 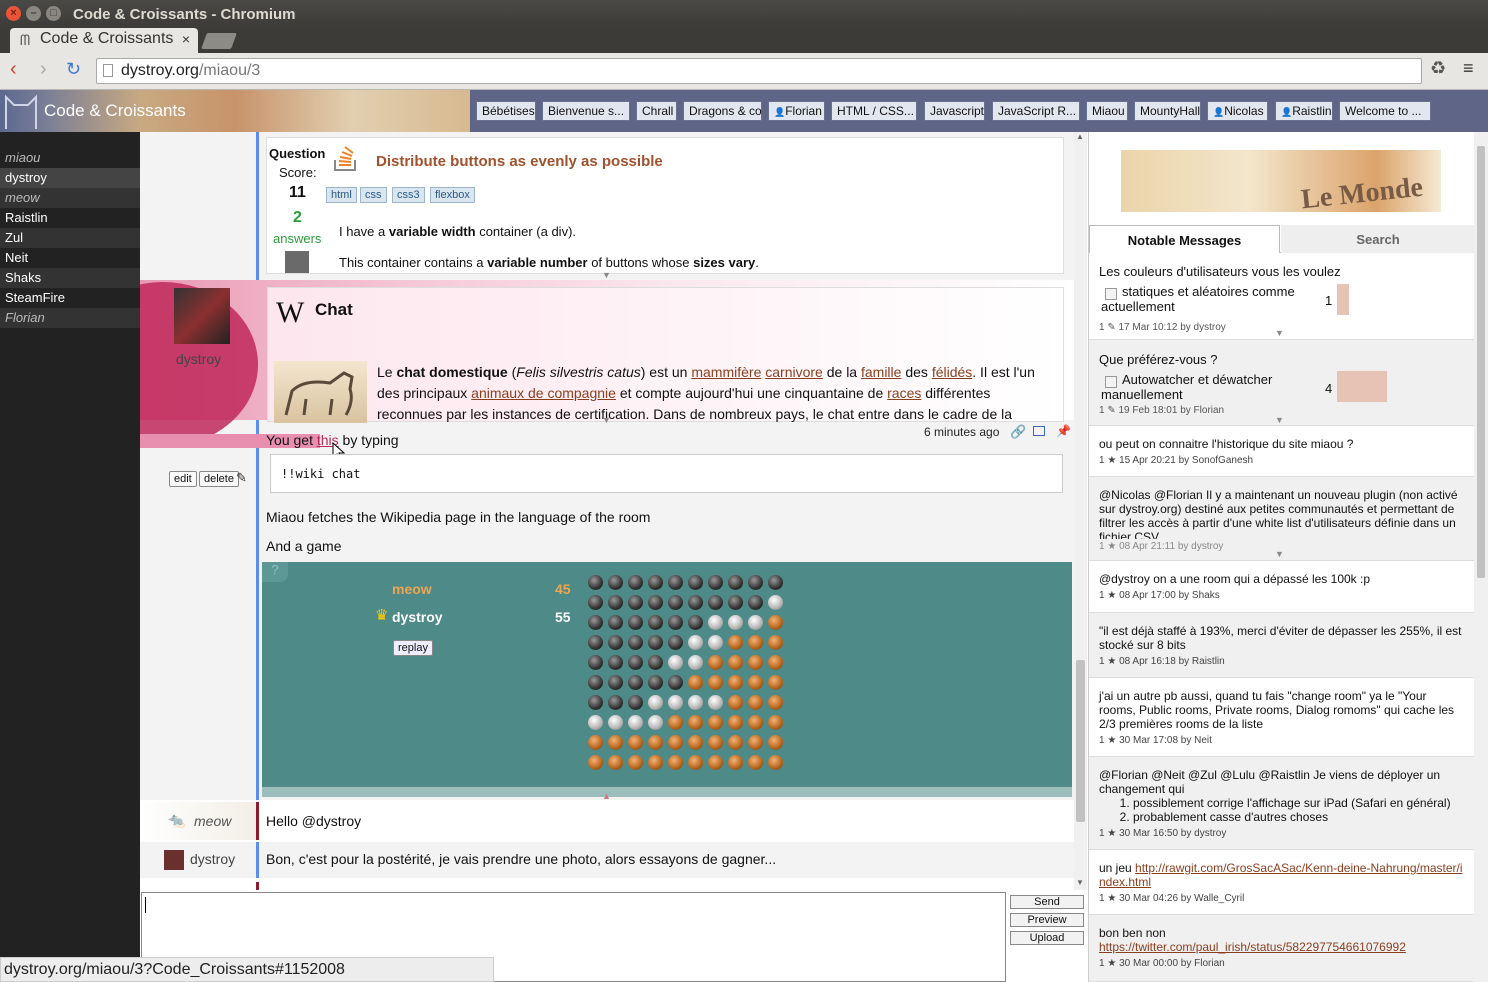 What do you see at coordinates (954, 111) in the screenshot?
I see `room-button: Javascript` at bounding box center [954, 111].